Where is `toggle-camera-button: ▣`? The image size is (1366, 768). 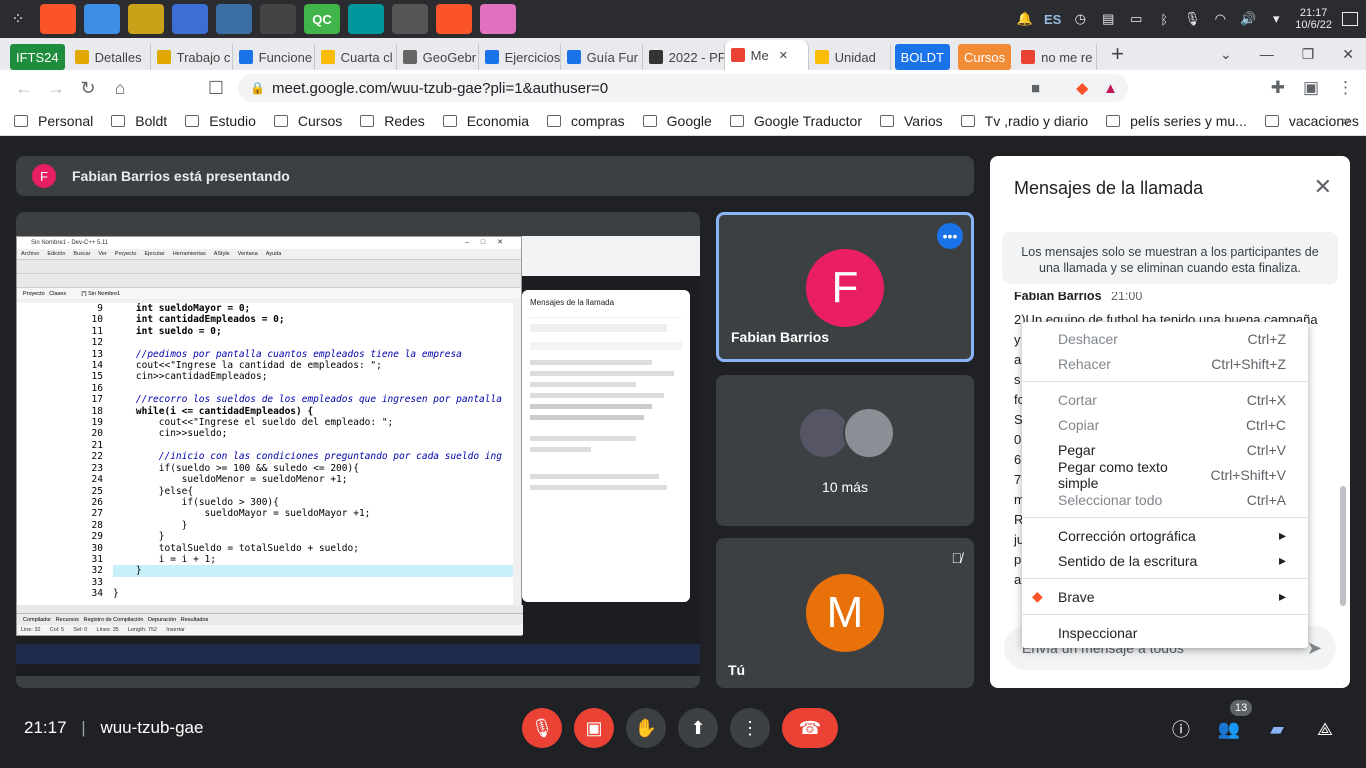
toggle-camera-button: ▣ is located at coordinates (594, 728).